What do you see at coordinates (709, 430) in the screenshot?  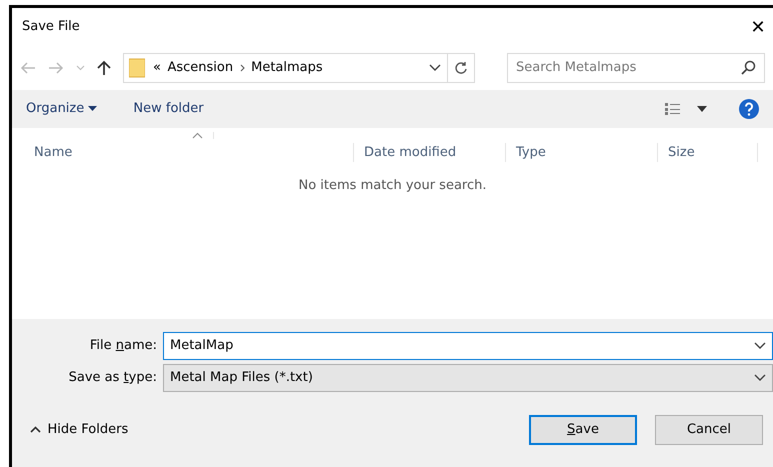 I see `cancel-button: Cancel` at bounding box center [709, 430].